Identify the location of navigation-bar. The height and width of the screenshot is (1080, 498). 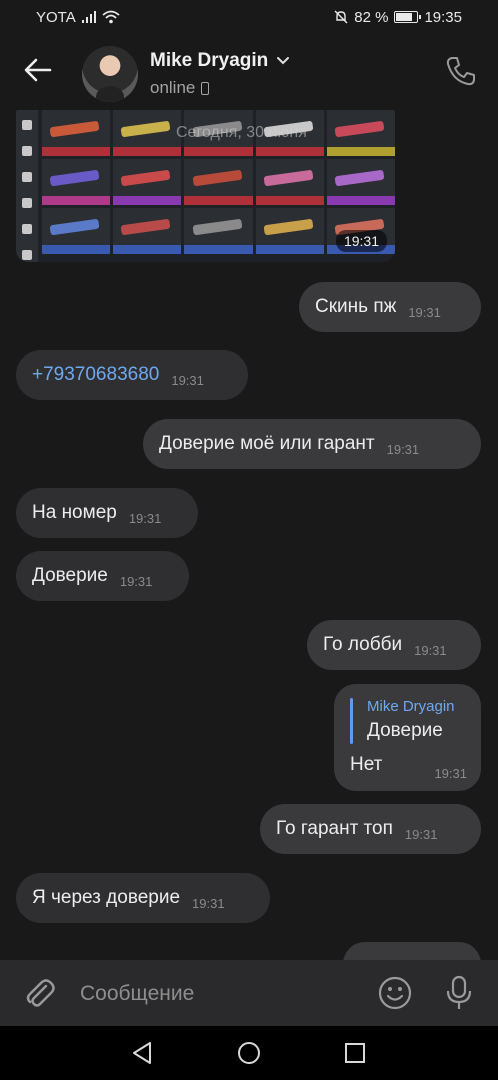
(249, 1053).